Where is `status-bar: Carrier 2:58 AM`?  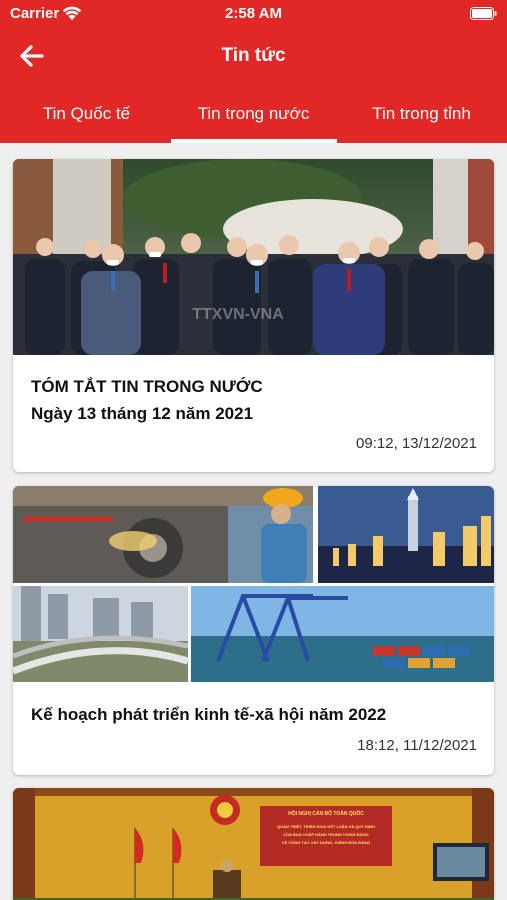
status-bar: Carrier 2:58 AM is located at coordinates (253, 14).